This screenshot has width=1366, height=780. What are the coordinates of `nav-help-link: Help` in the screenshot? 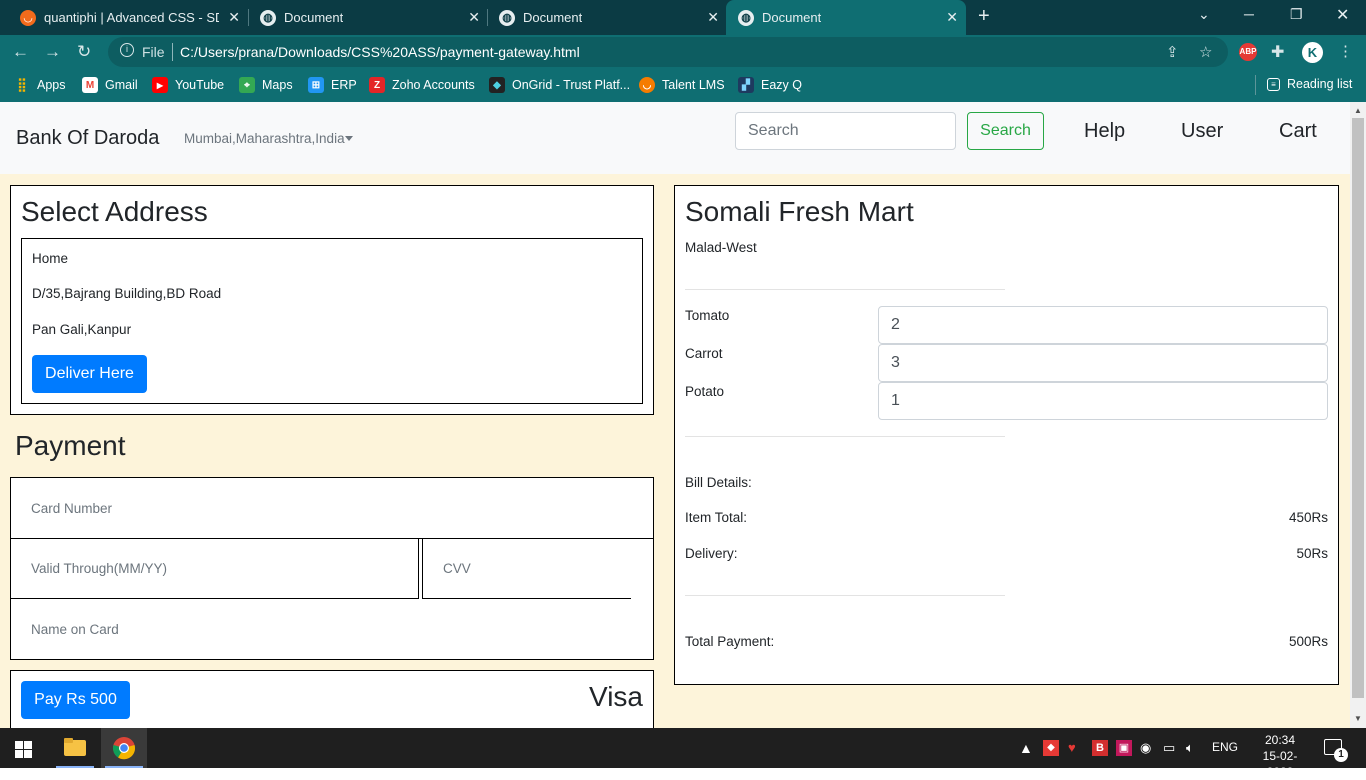 It's located at (1104, 131).